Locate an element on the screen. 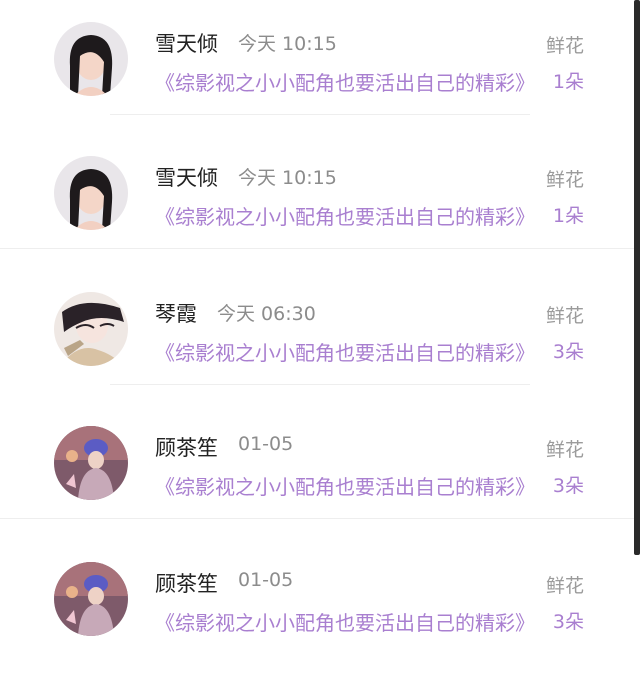 The width and height of the screenshot is (640, 674). scrollbar is located at coordinates (637, 277).